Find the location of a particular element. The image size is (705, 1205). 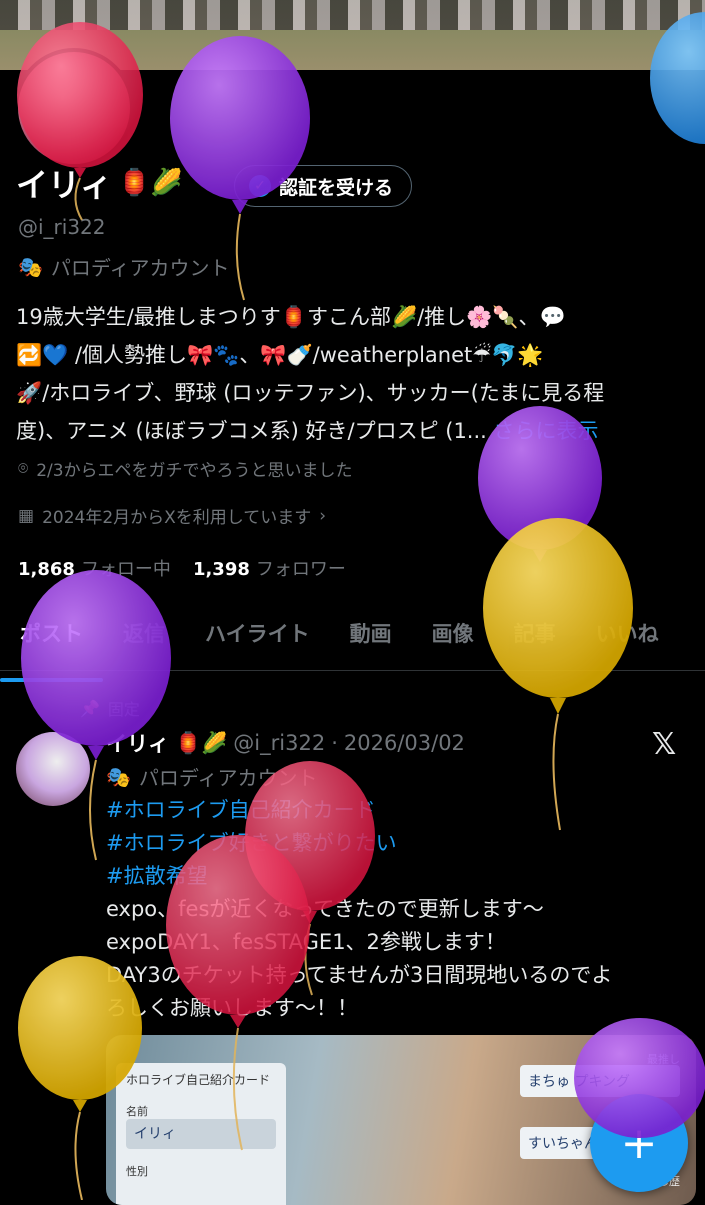

post-text-line: expoDAY1、fesSTAGE1、2参戦します！ is located at coordinates (306, 942).